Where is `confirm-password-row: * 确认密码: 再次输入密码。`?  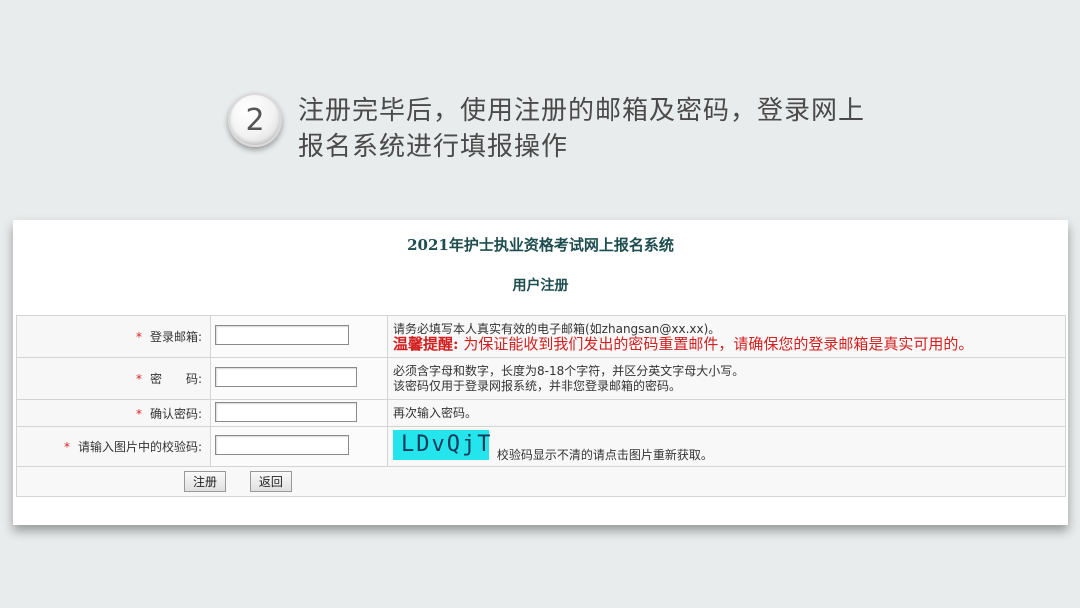
confirm-password-row: * 确认密码: 再次输入密码。 is located at coordinates (541, 413).